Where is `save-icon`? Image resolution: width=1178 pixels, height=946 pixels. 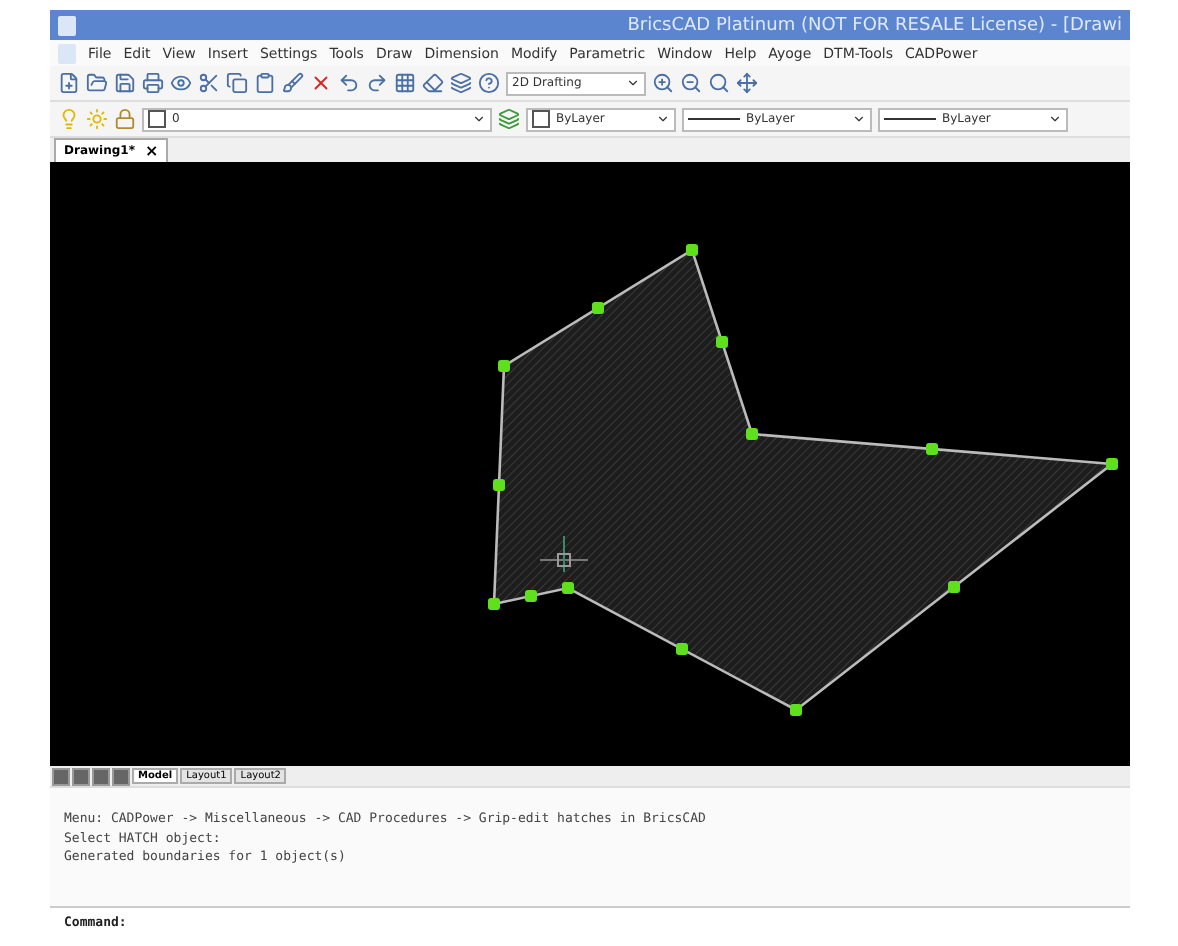 save-icon is located at coordinates (125, 83).